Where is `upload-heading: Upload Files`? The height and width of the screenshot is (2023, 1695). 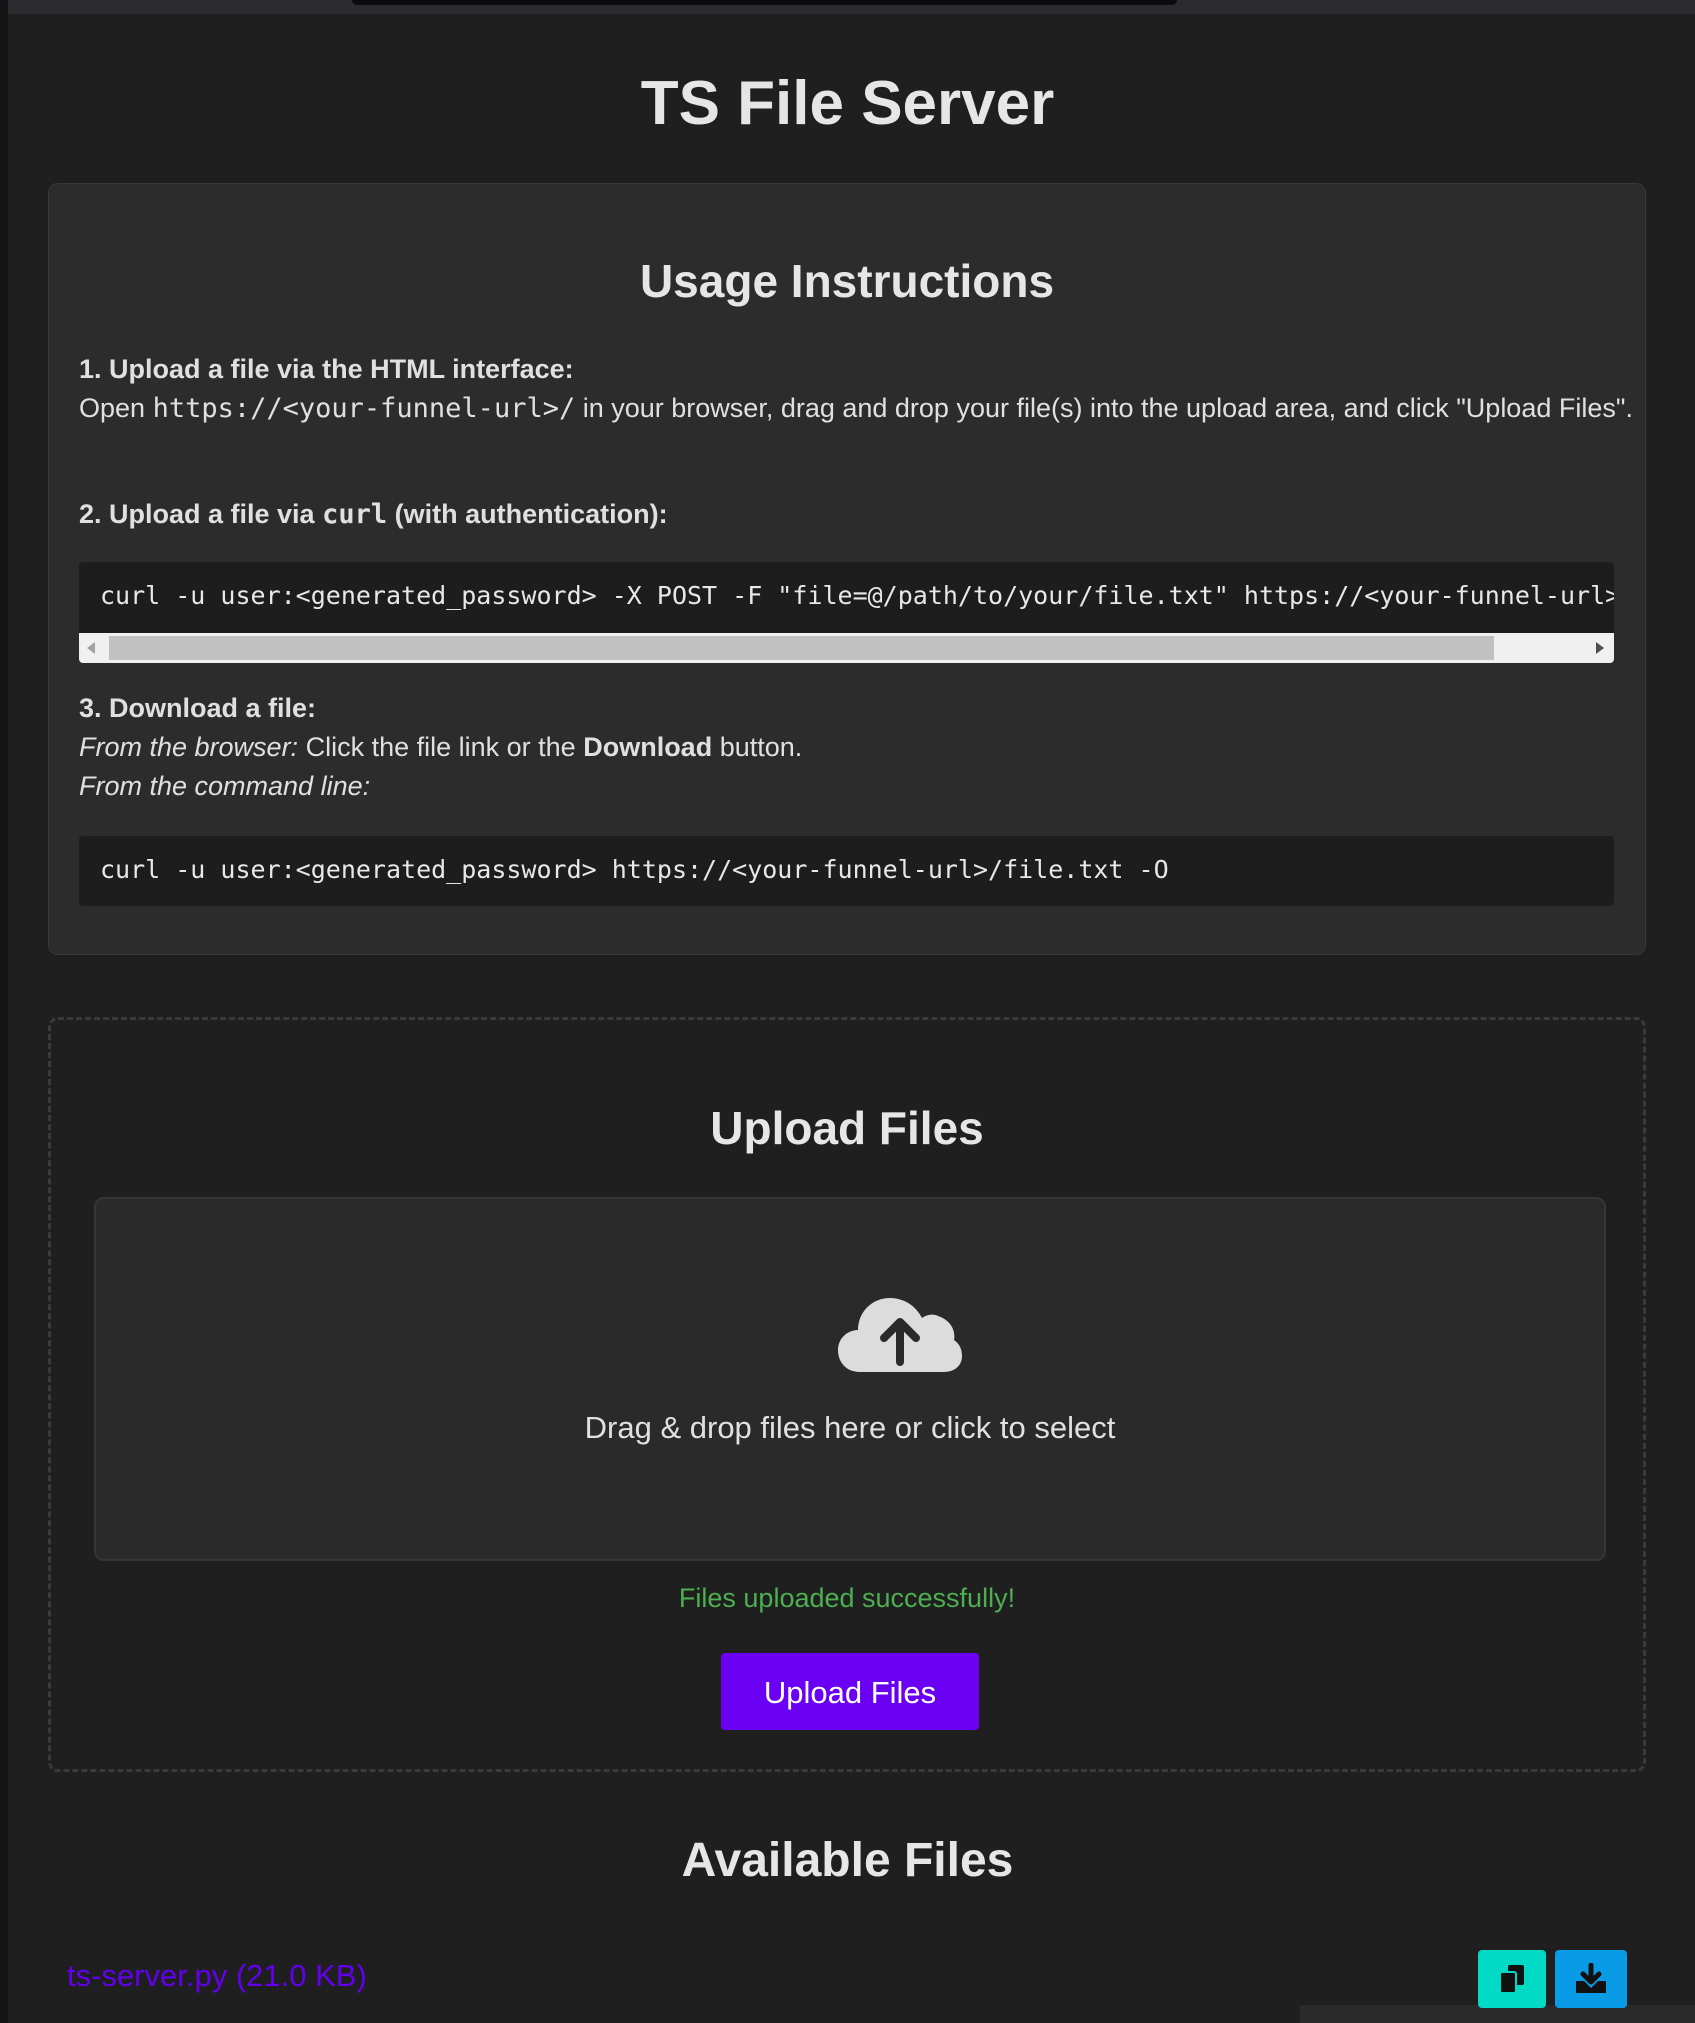
upload-heading: Upload Files is located at coordinates (847, 1128).